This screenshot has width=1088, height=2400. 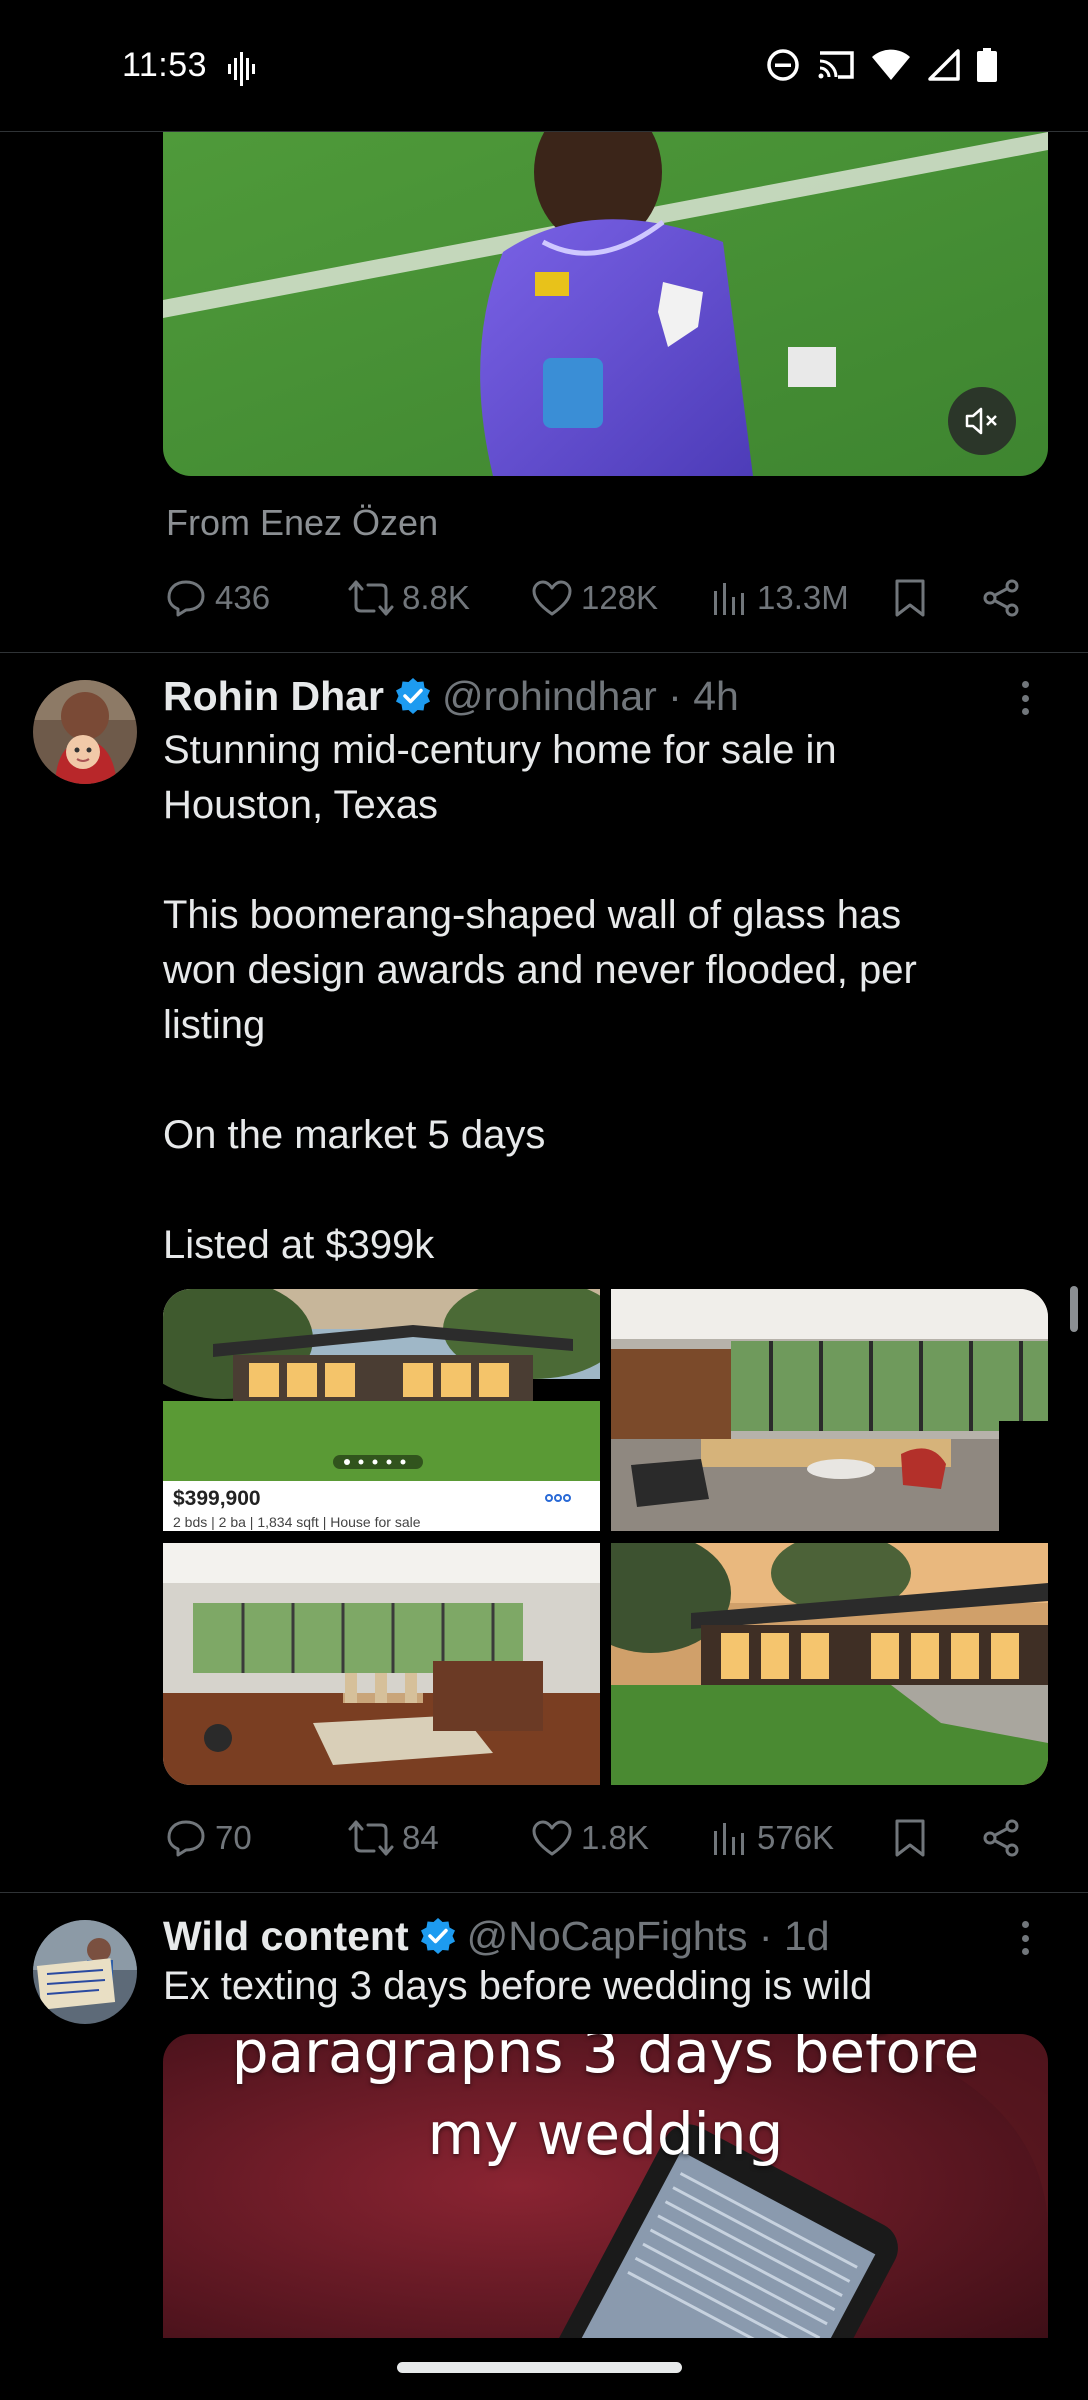 I want to click on repost-count: 8.8K, so click(x=436, y=597).